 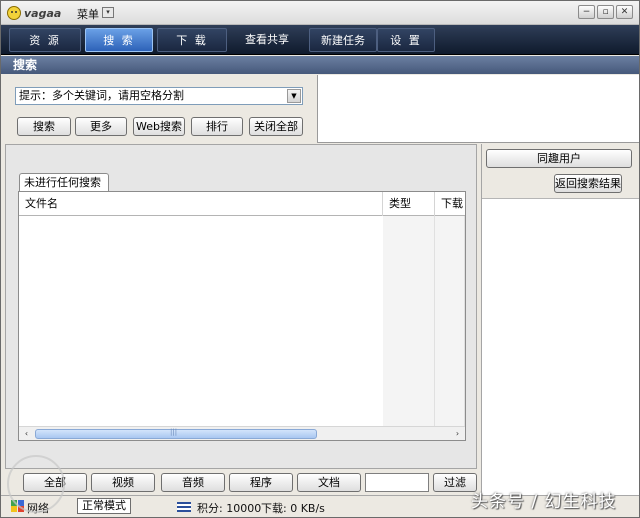 What do you see at coordinates (36, 484) in the screenshot?
I see `watermark-stamp` at bounding box center [36, 484].